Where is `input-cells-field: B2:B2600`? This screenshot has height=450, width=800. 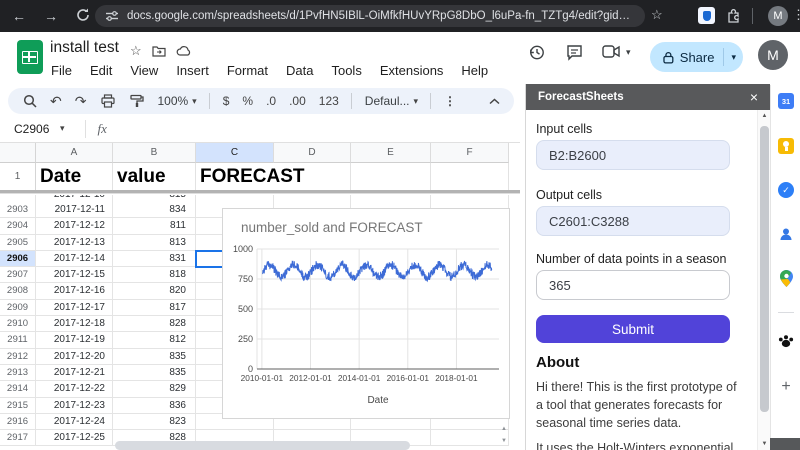
input-cells-field: B2:B2600 is located at coordinates (633, 155).